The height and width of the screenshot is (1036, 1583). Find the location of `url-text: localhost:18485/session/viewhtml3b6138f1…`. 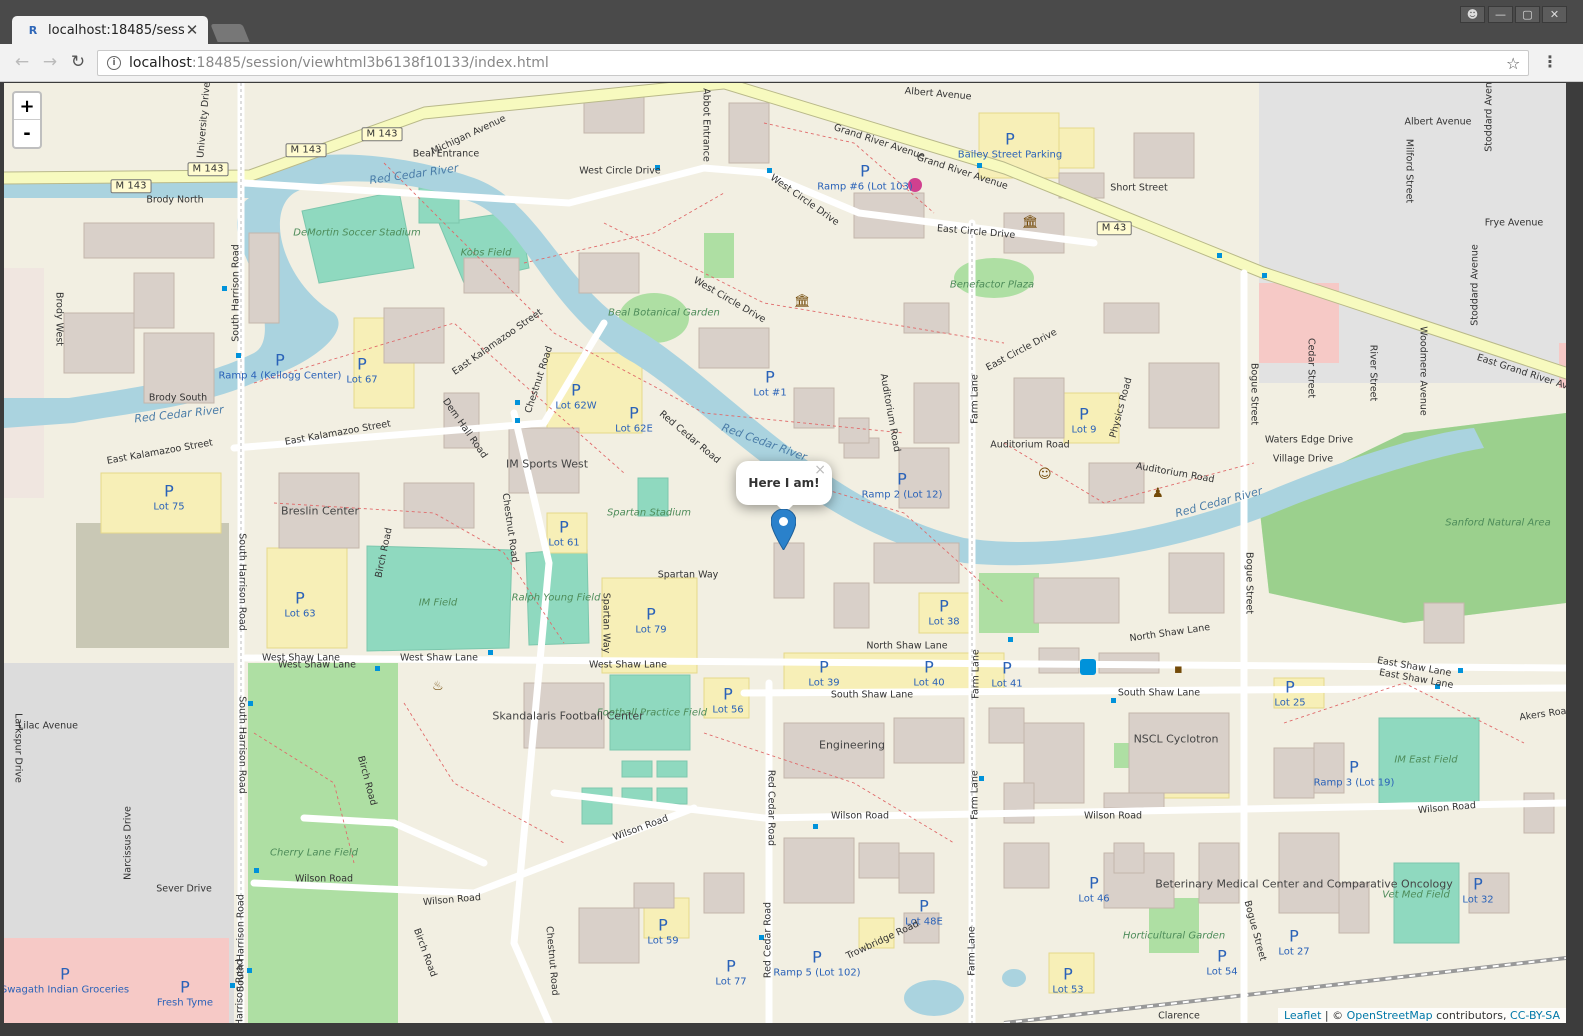

url-text: localhost:18485/session/viewhtml3b6138f1… is located at coordinates (817, 63).